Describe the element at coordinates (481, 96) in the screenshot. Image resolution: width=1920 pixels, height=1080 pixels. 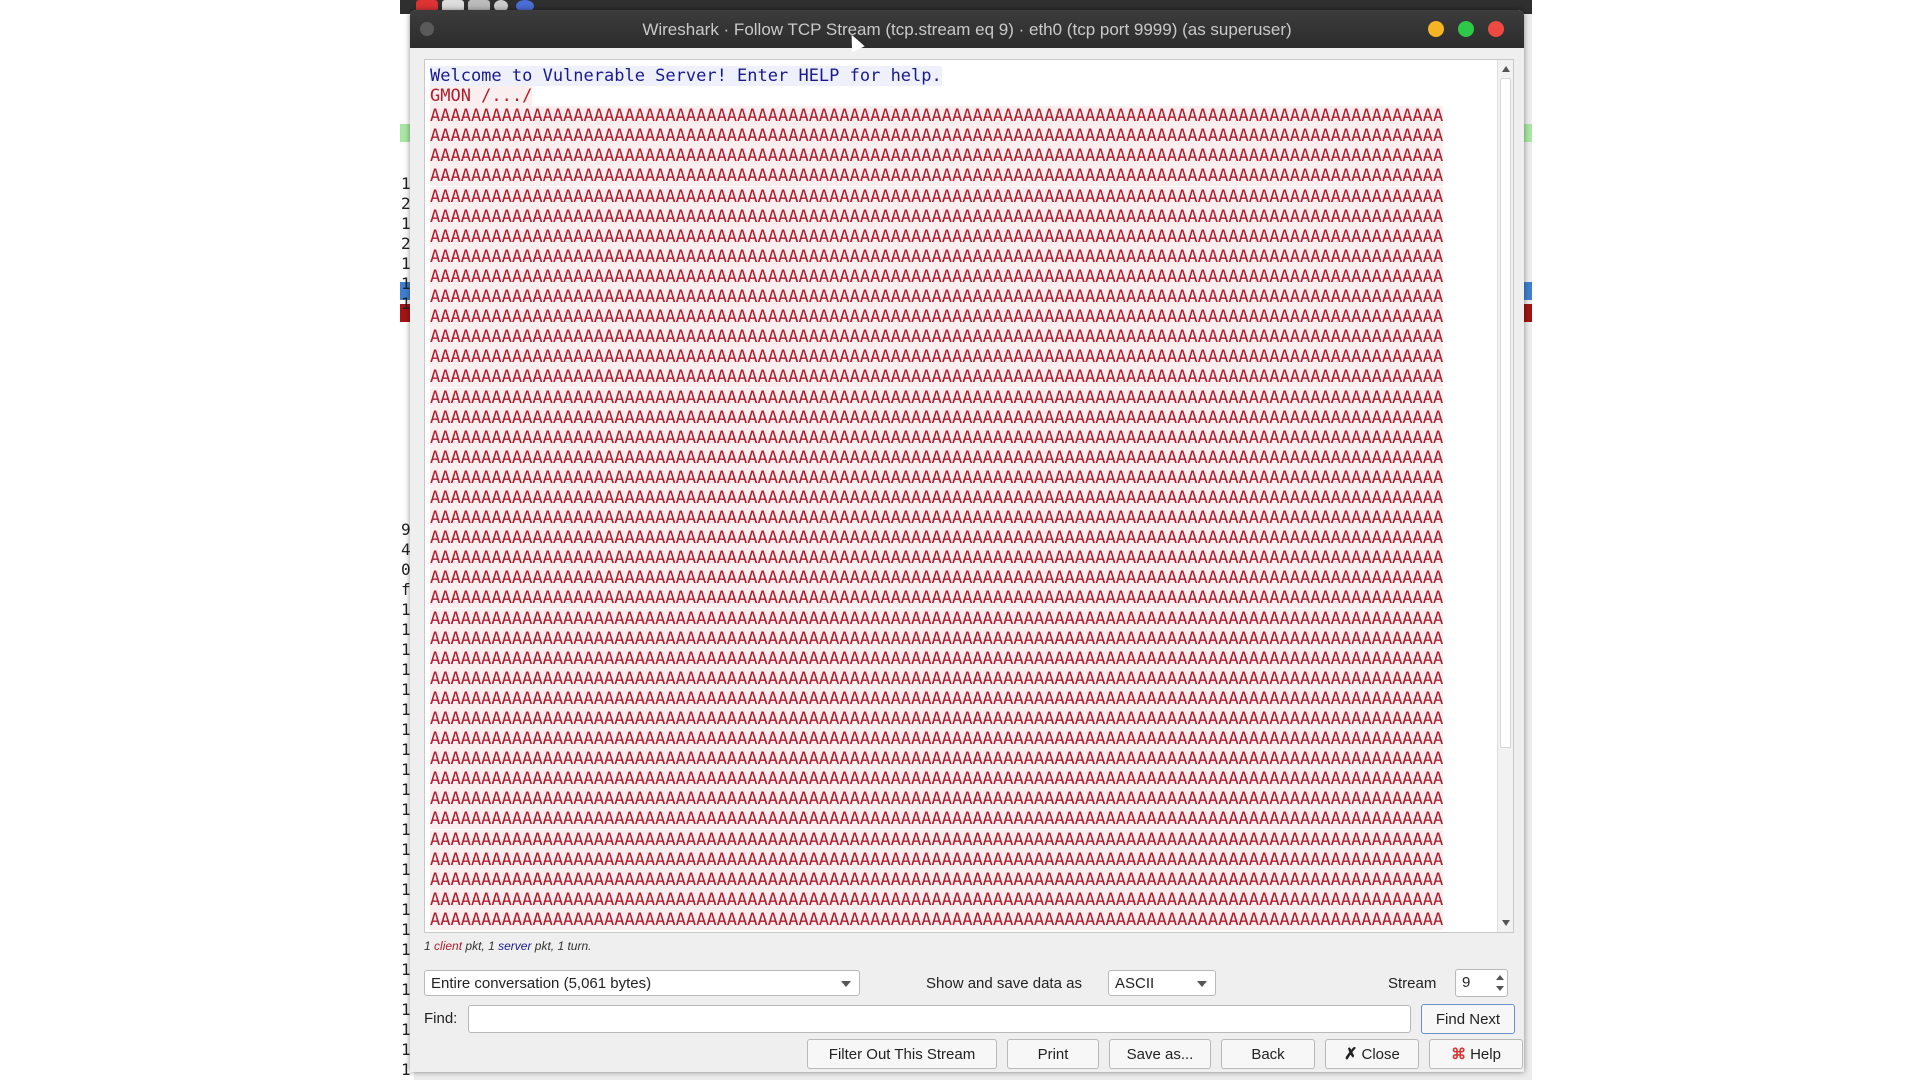
I see `client-command: GMON /.../` at that location.